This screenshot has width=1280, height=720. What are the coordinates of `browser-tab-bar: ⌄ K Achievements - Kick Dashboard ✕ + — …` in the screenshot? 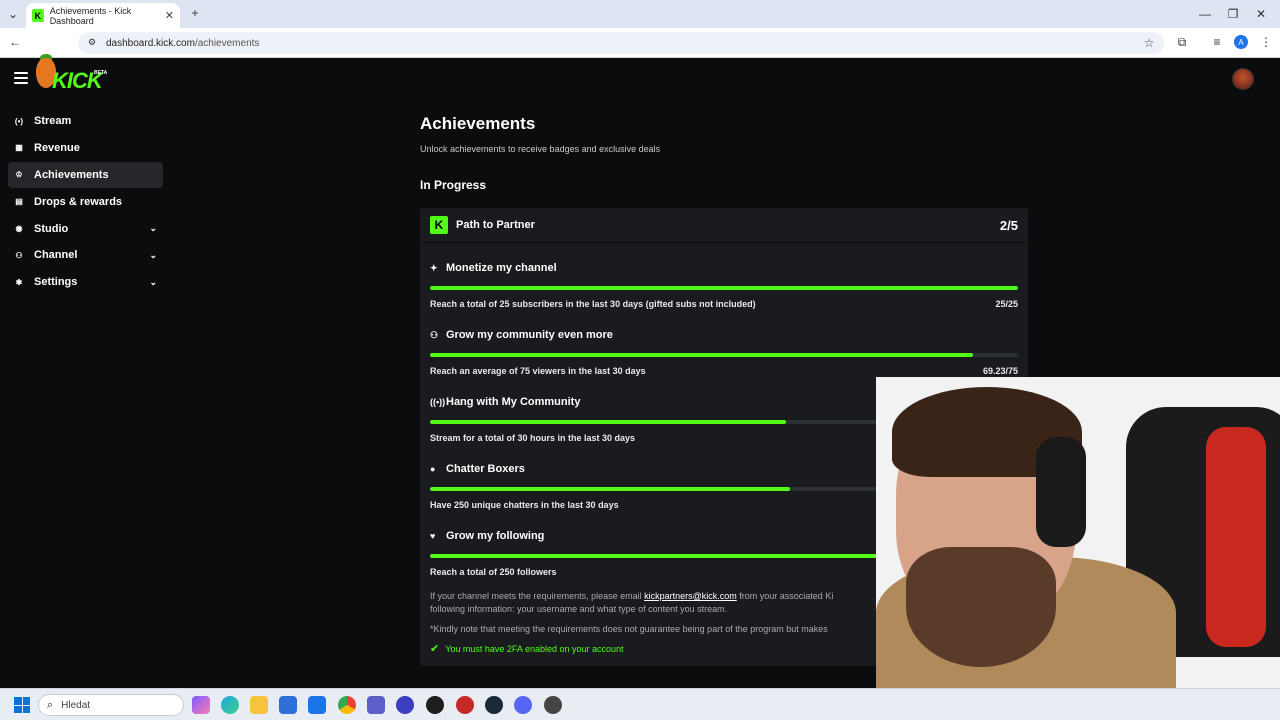 It's located at (640, 14).